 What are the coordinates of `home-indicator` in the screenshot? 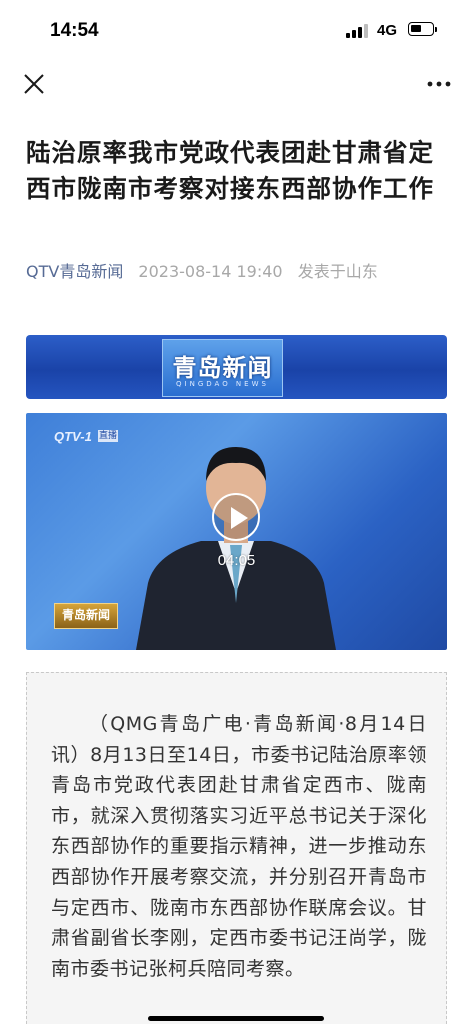 It's located at (236, 1018).